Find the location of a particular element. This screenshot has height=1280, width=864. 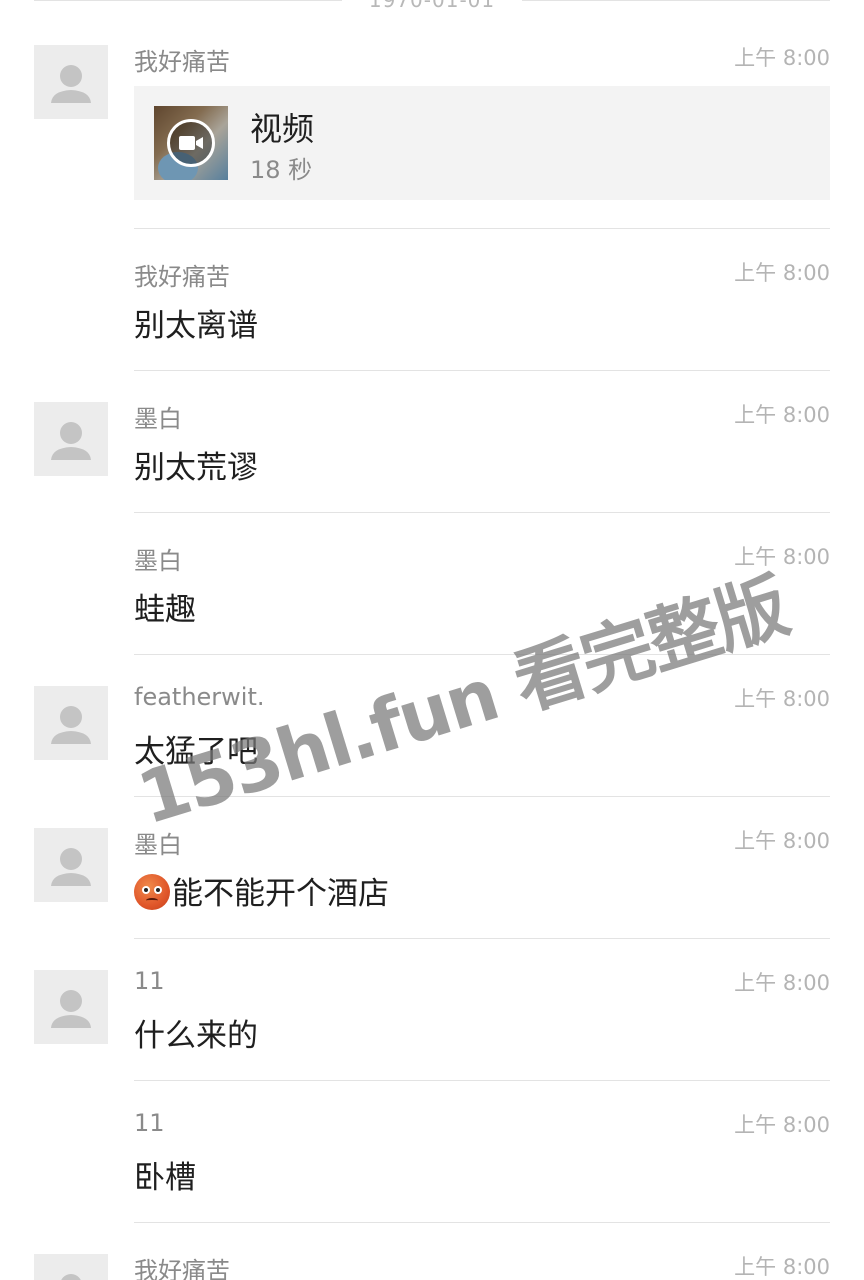

video-camera-icon is located at coordinates (191, 143).